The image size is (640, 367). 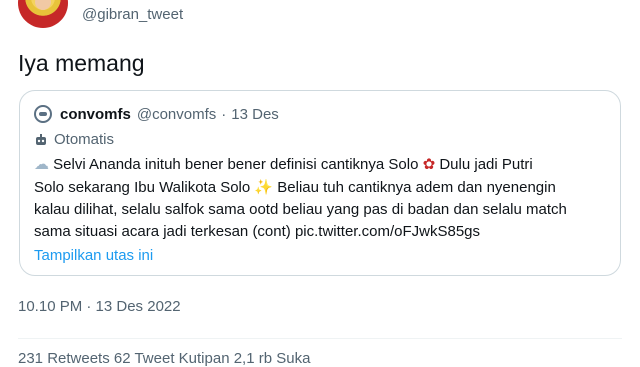 I want to click on divider, so click(x=320, y=338).